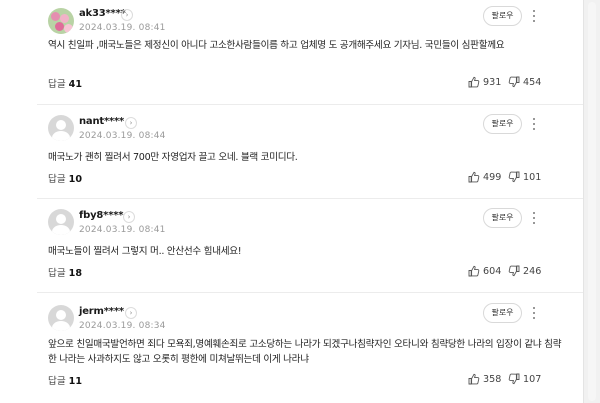  What do you see at coordinates (101, 215) in the screenshot?
I see `comment-author: fby8****` at bounding box center [101, 215].